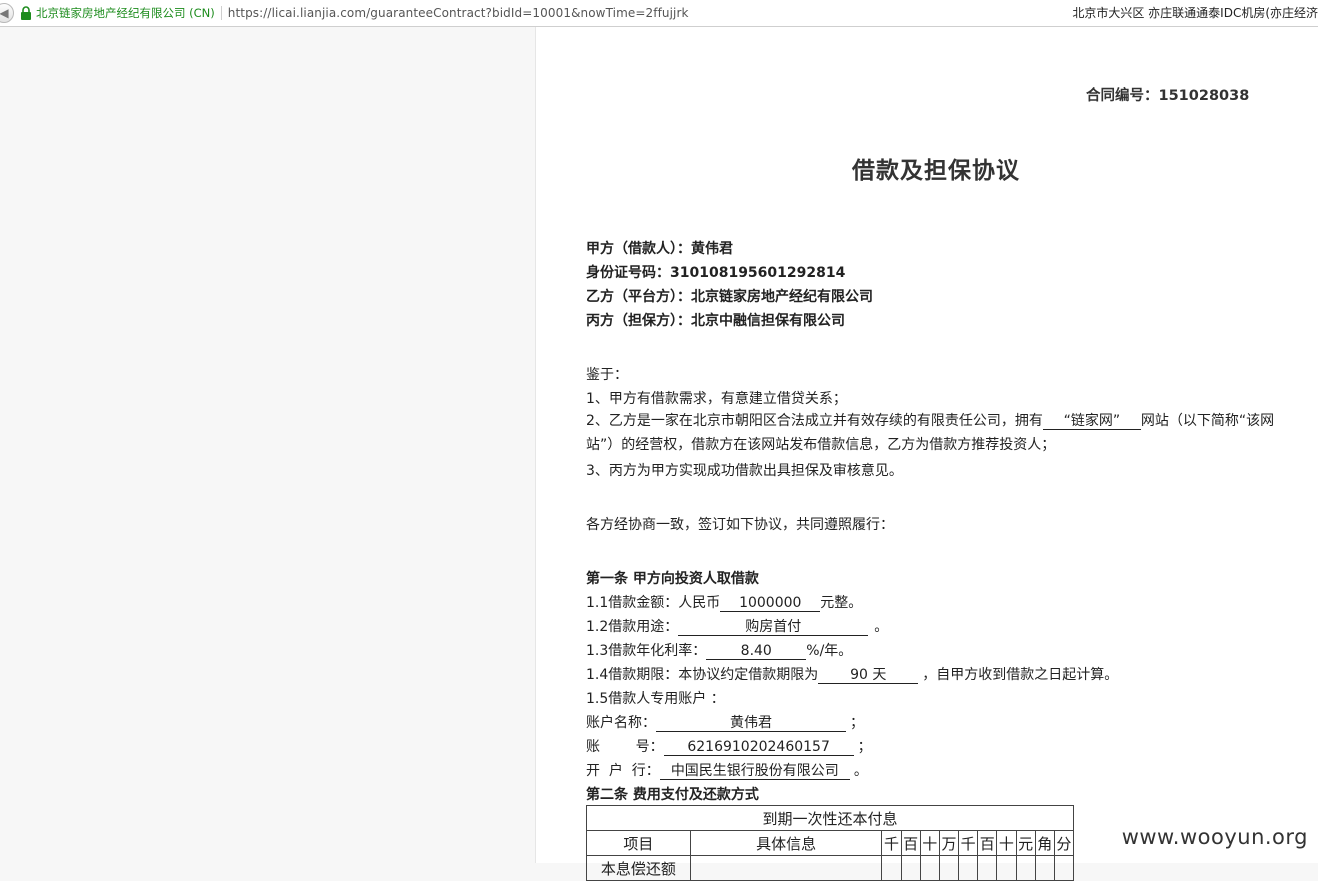  What do you see at coordinates (702, 675) in the screenshot?
I see `loan-term-label: 1.4借款期限：本协议约定借款期限为` at bounding box center [702, 675].